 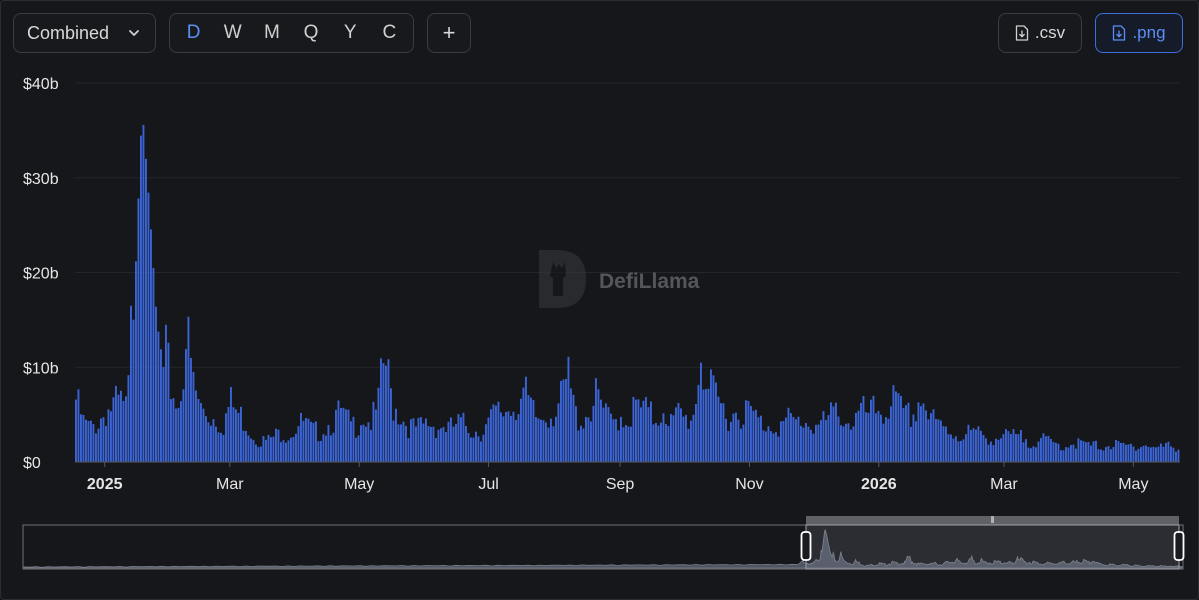 I want to click on period-month-button: M, so click(x=272, y=33).